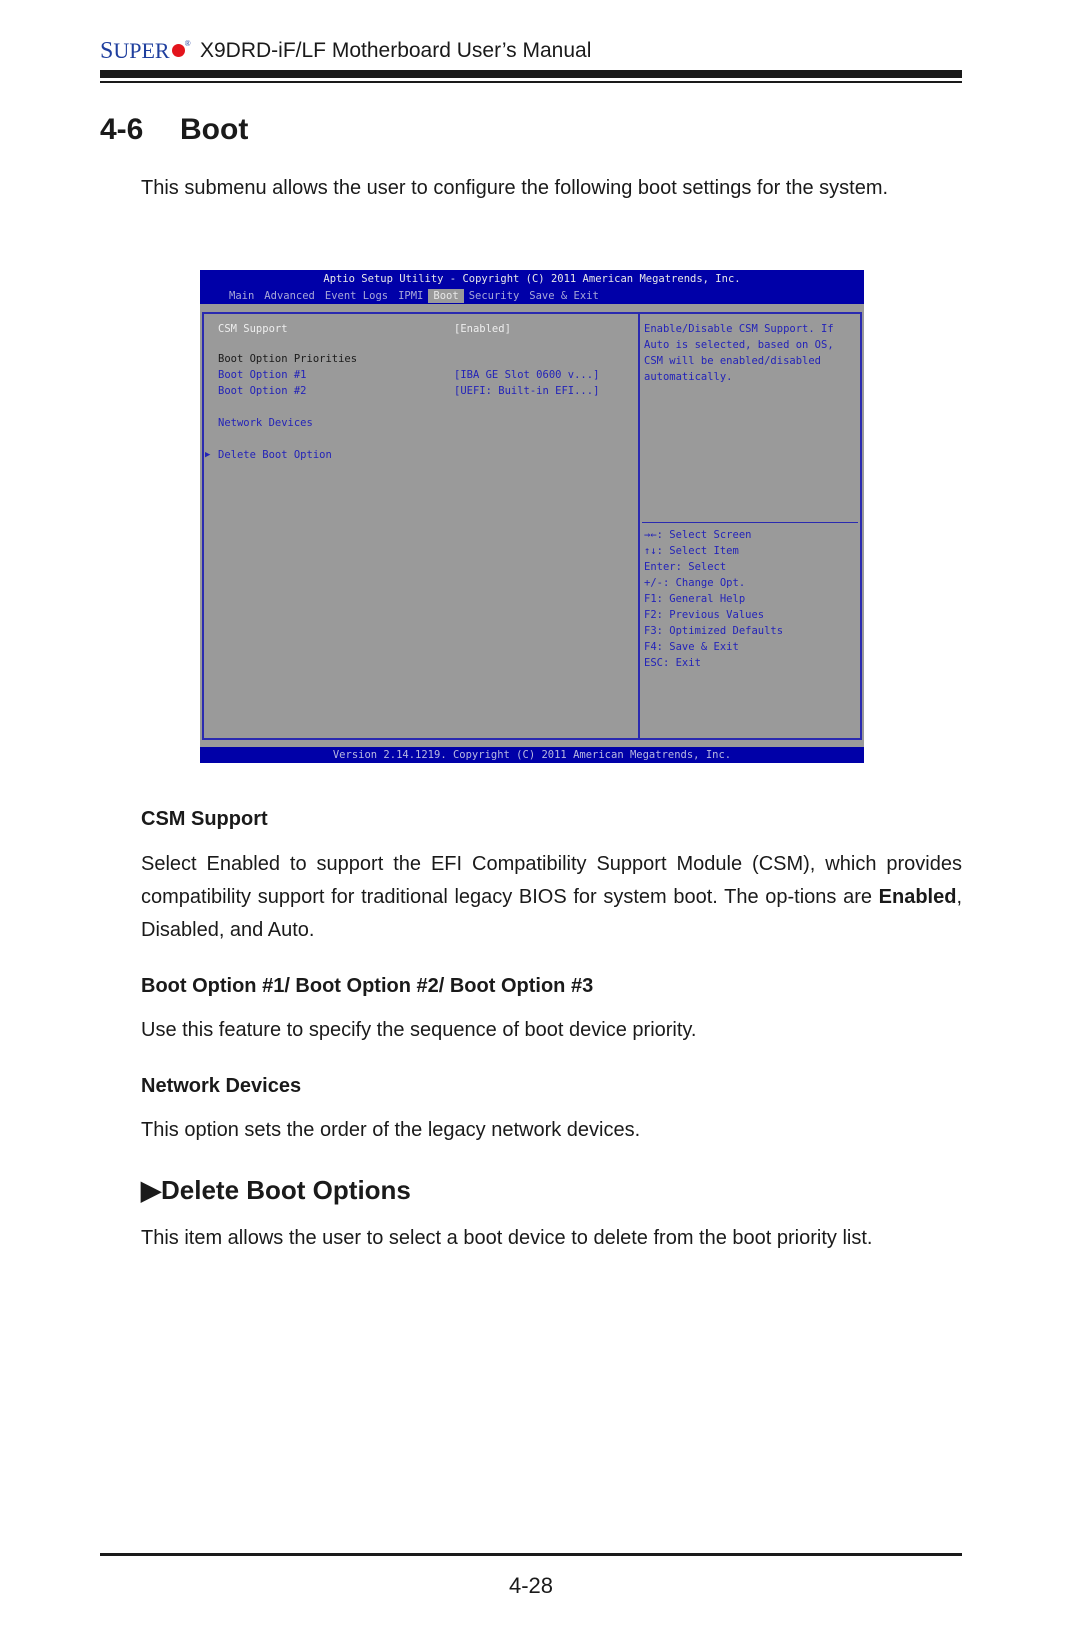  What do you see at coordinates (531, 82) in the screenshot?
I see `header-rule-thin` at bounding box center [531, 82].